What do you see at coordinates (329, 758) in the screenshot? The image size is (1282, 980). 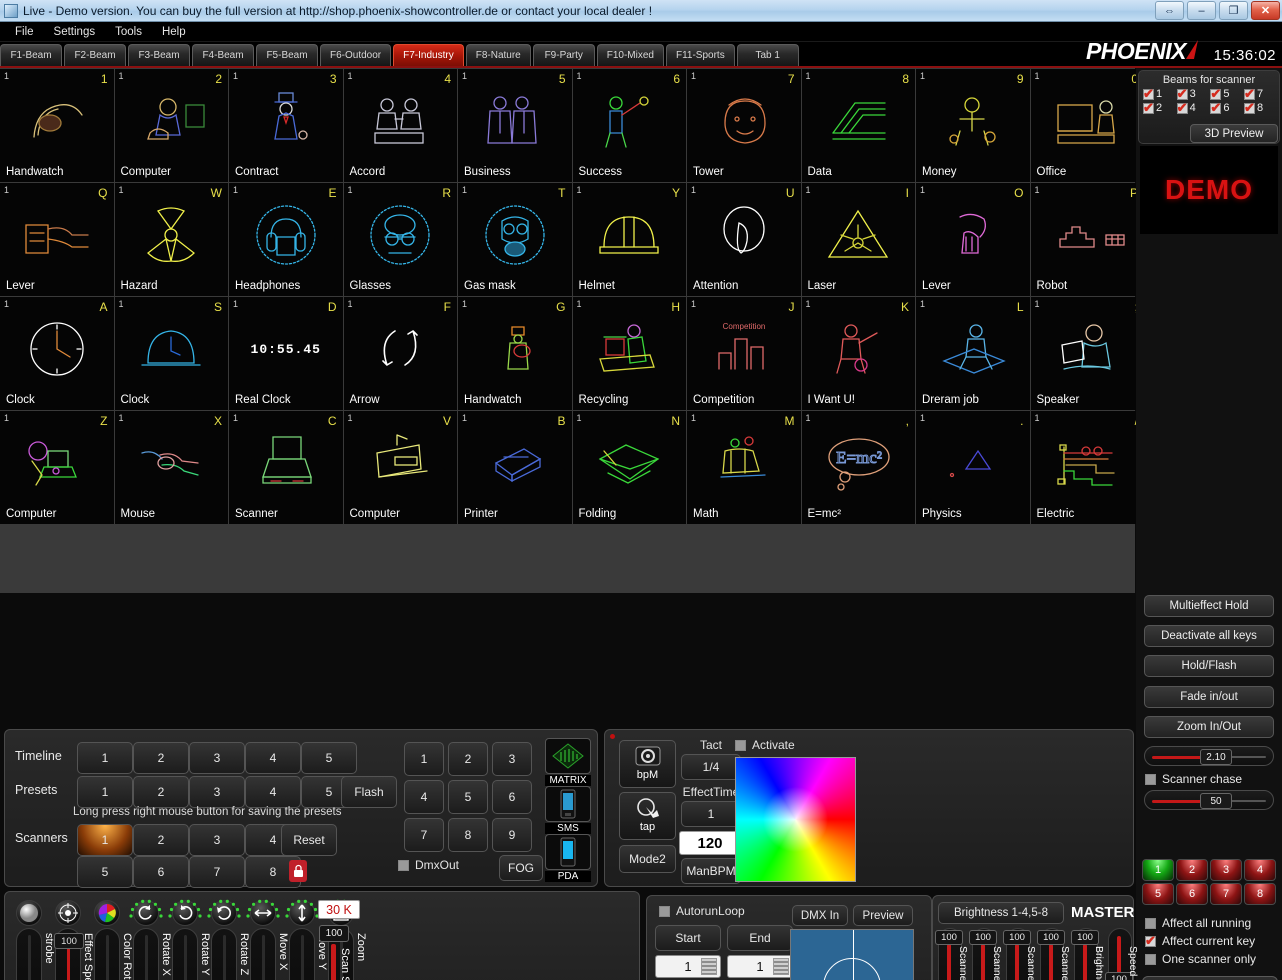 I see `timeline-button-5: 5` at bounding box center [329, 758].